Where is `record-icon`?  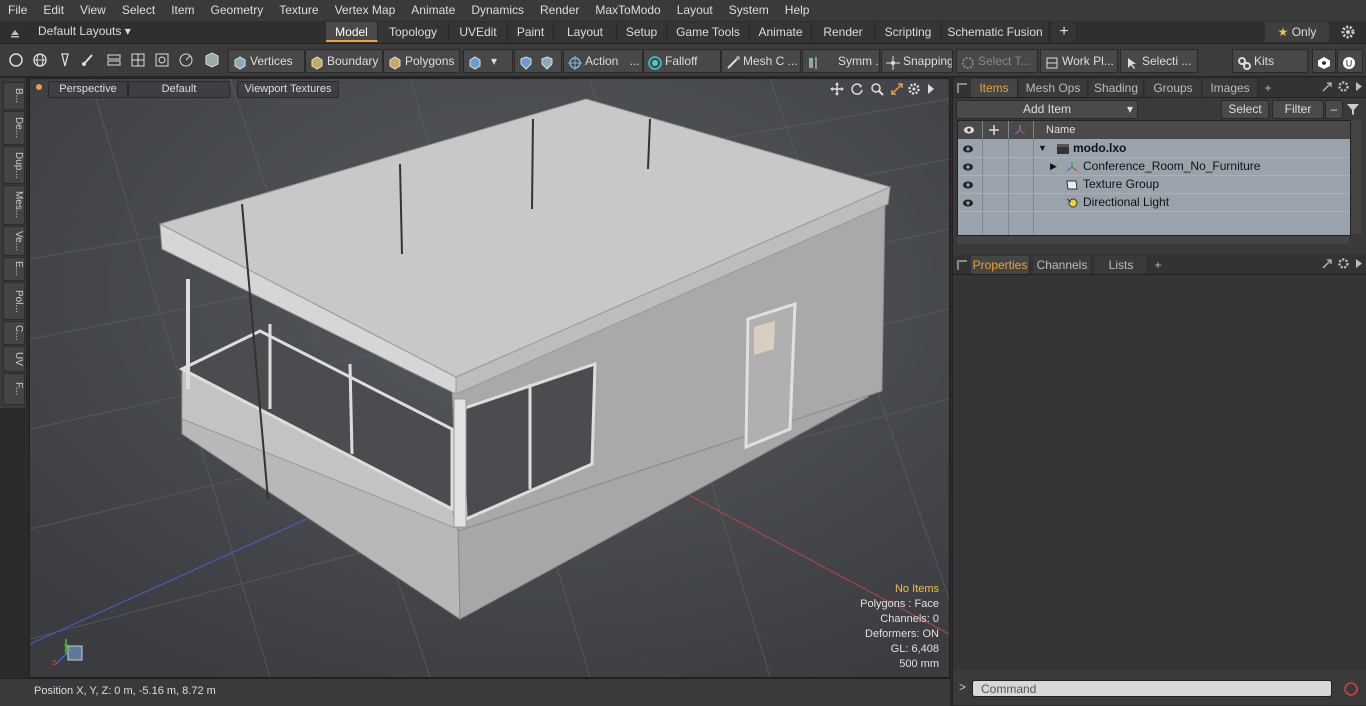
record-icon is located at coordinates (1351, 689).